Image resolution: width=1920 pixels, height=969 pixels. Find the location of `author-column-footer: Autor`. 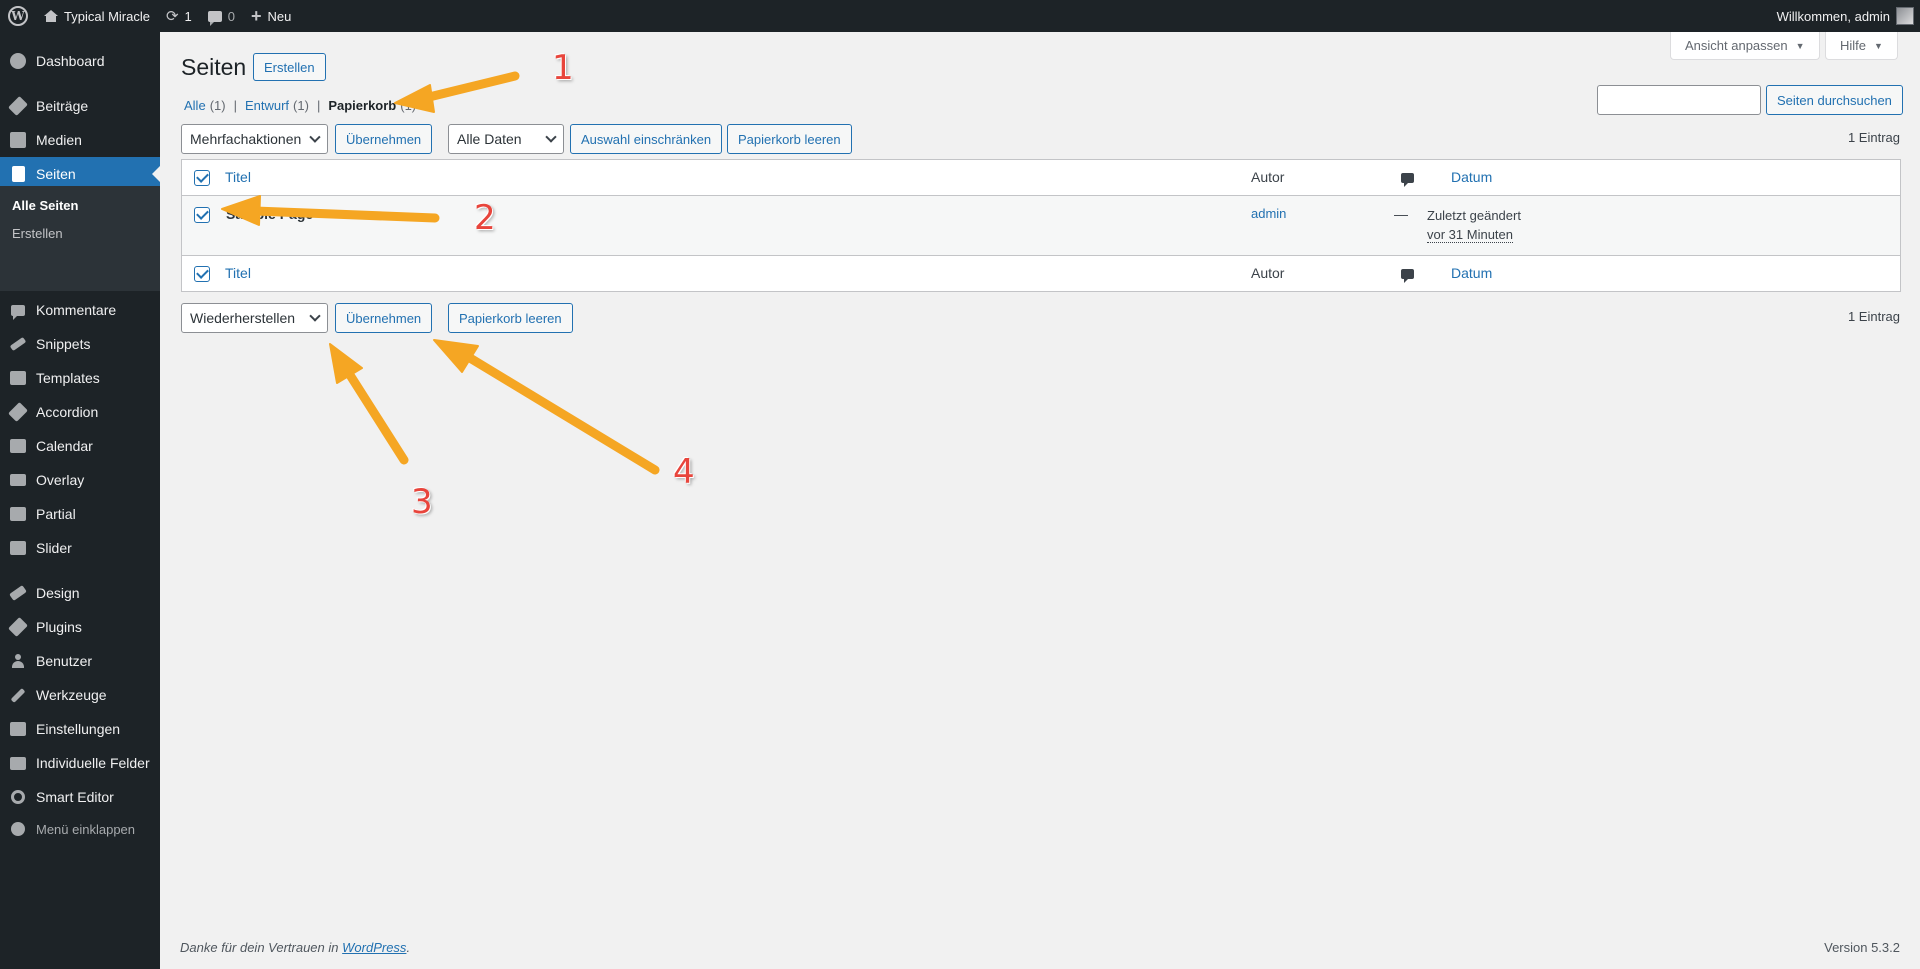

author-column-footer: Autor is located at coordinates (1268, 273).